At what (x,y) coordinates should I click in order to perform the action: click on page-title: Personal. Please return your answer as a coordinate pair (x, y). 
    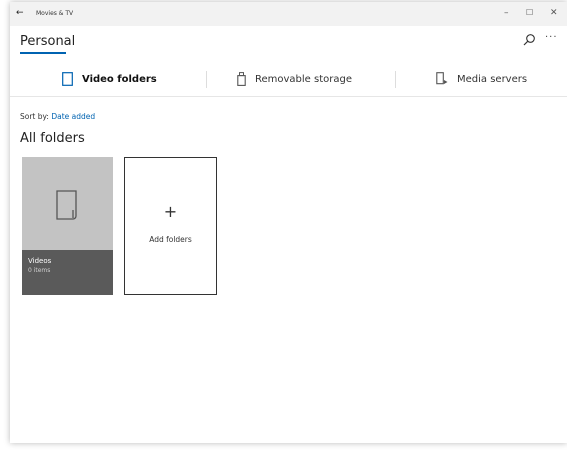
    Looking at the image, I should click on (47, 41).